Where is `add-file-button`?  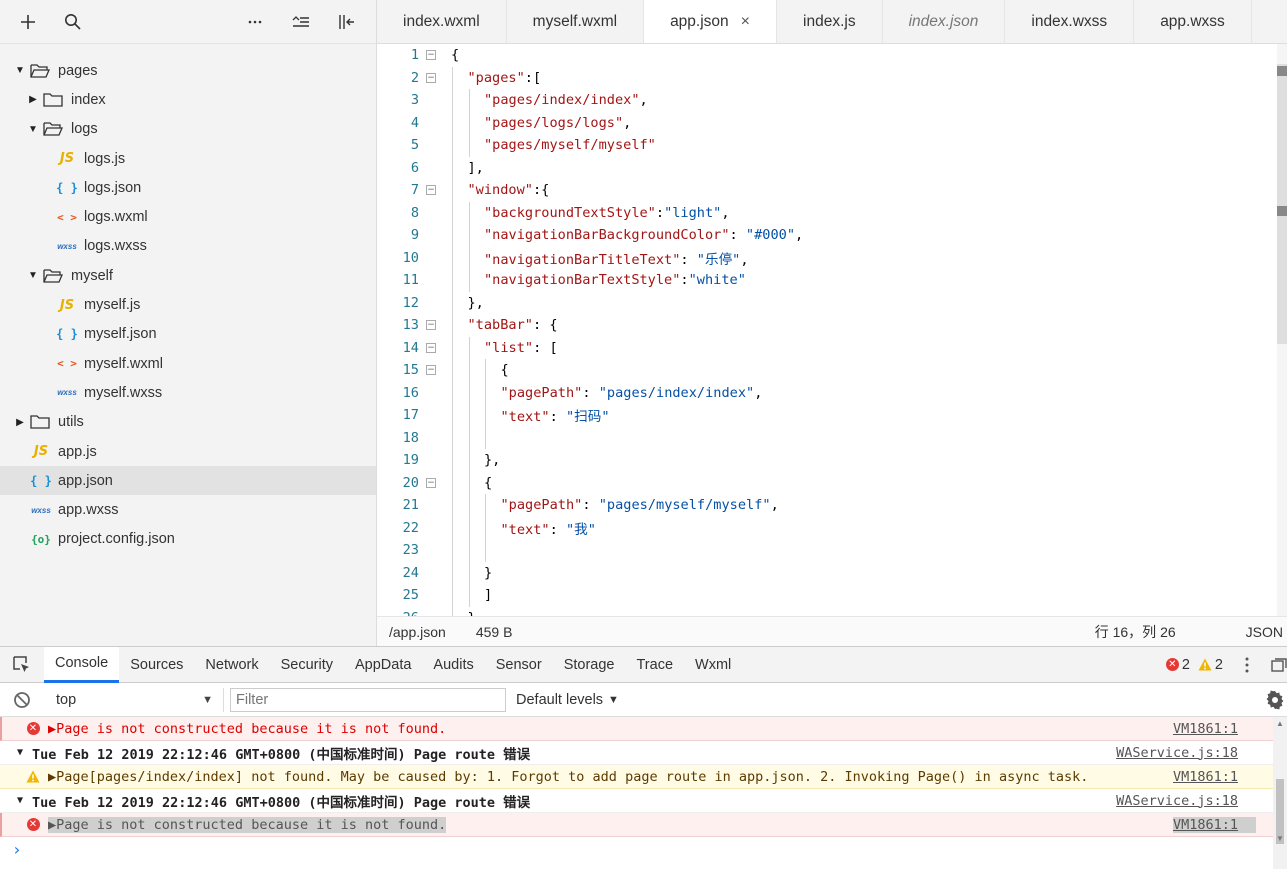 add-file-button is located at coordinates (28, 22).